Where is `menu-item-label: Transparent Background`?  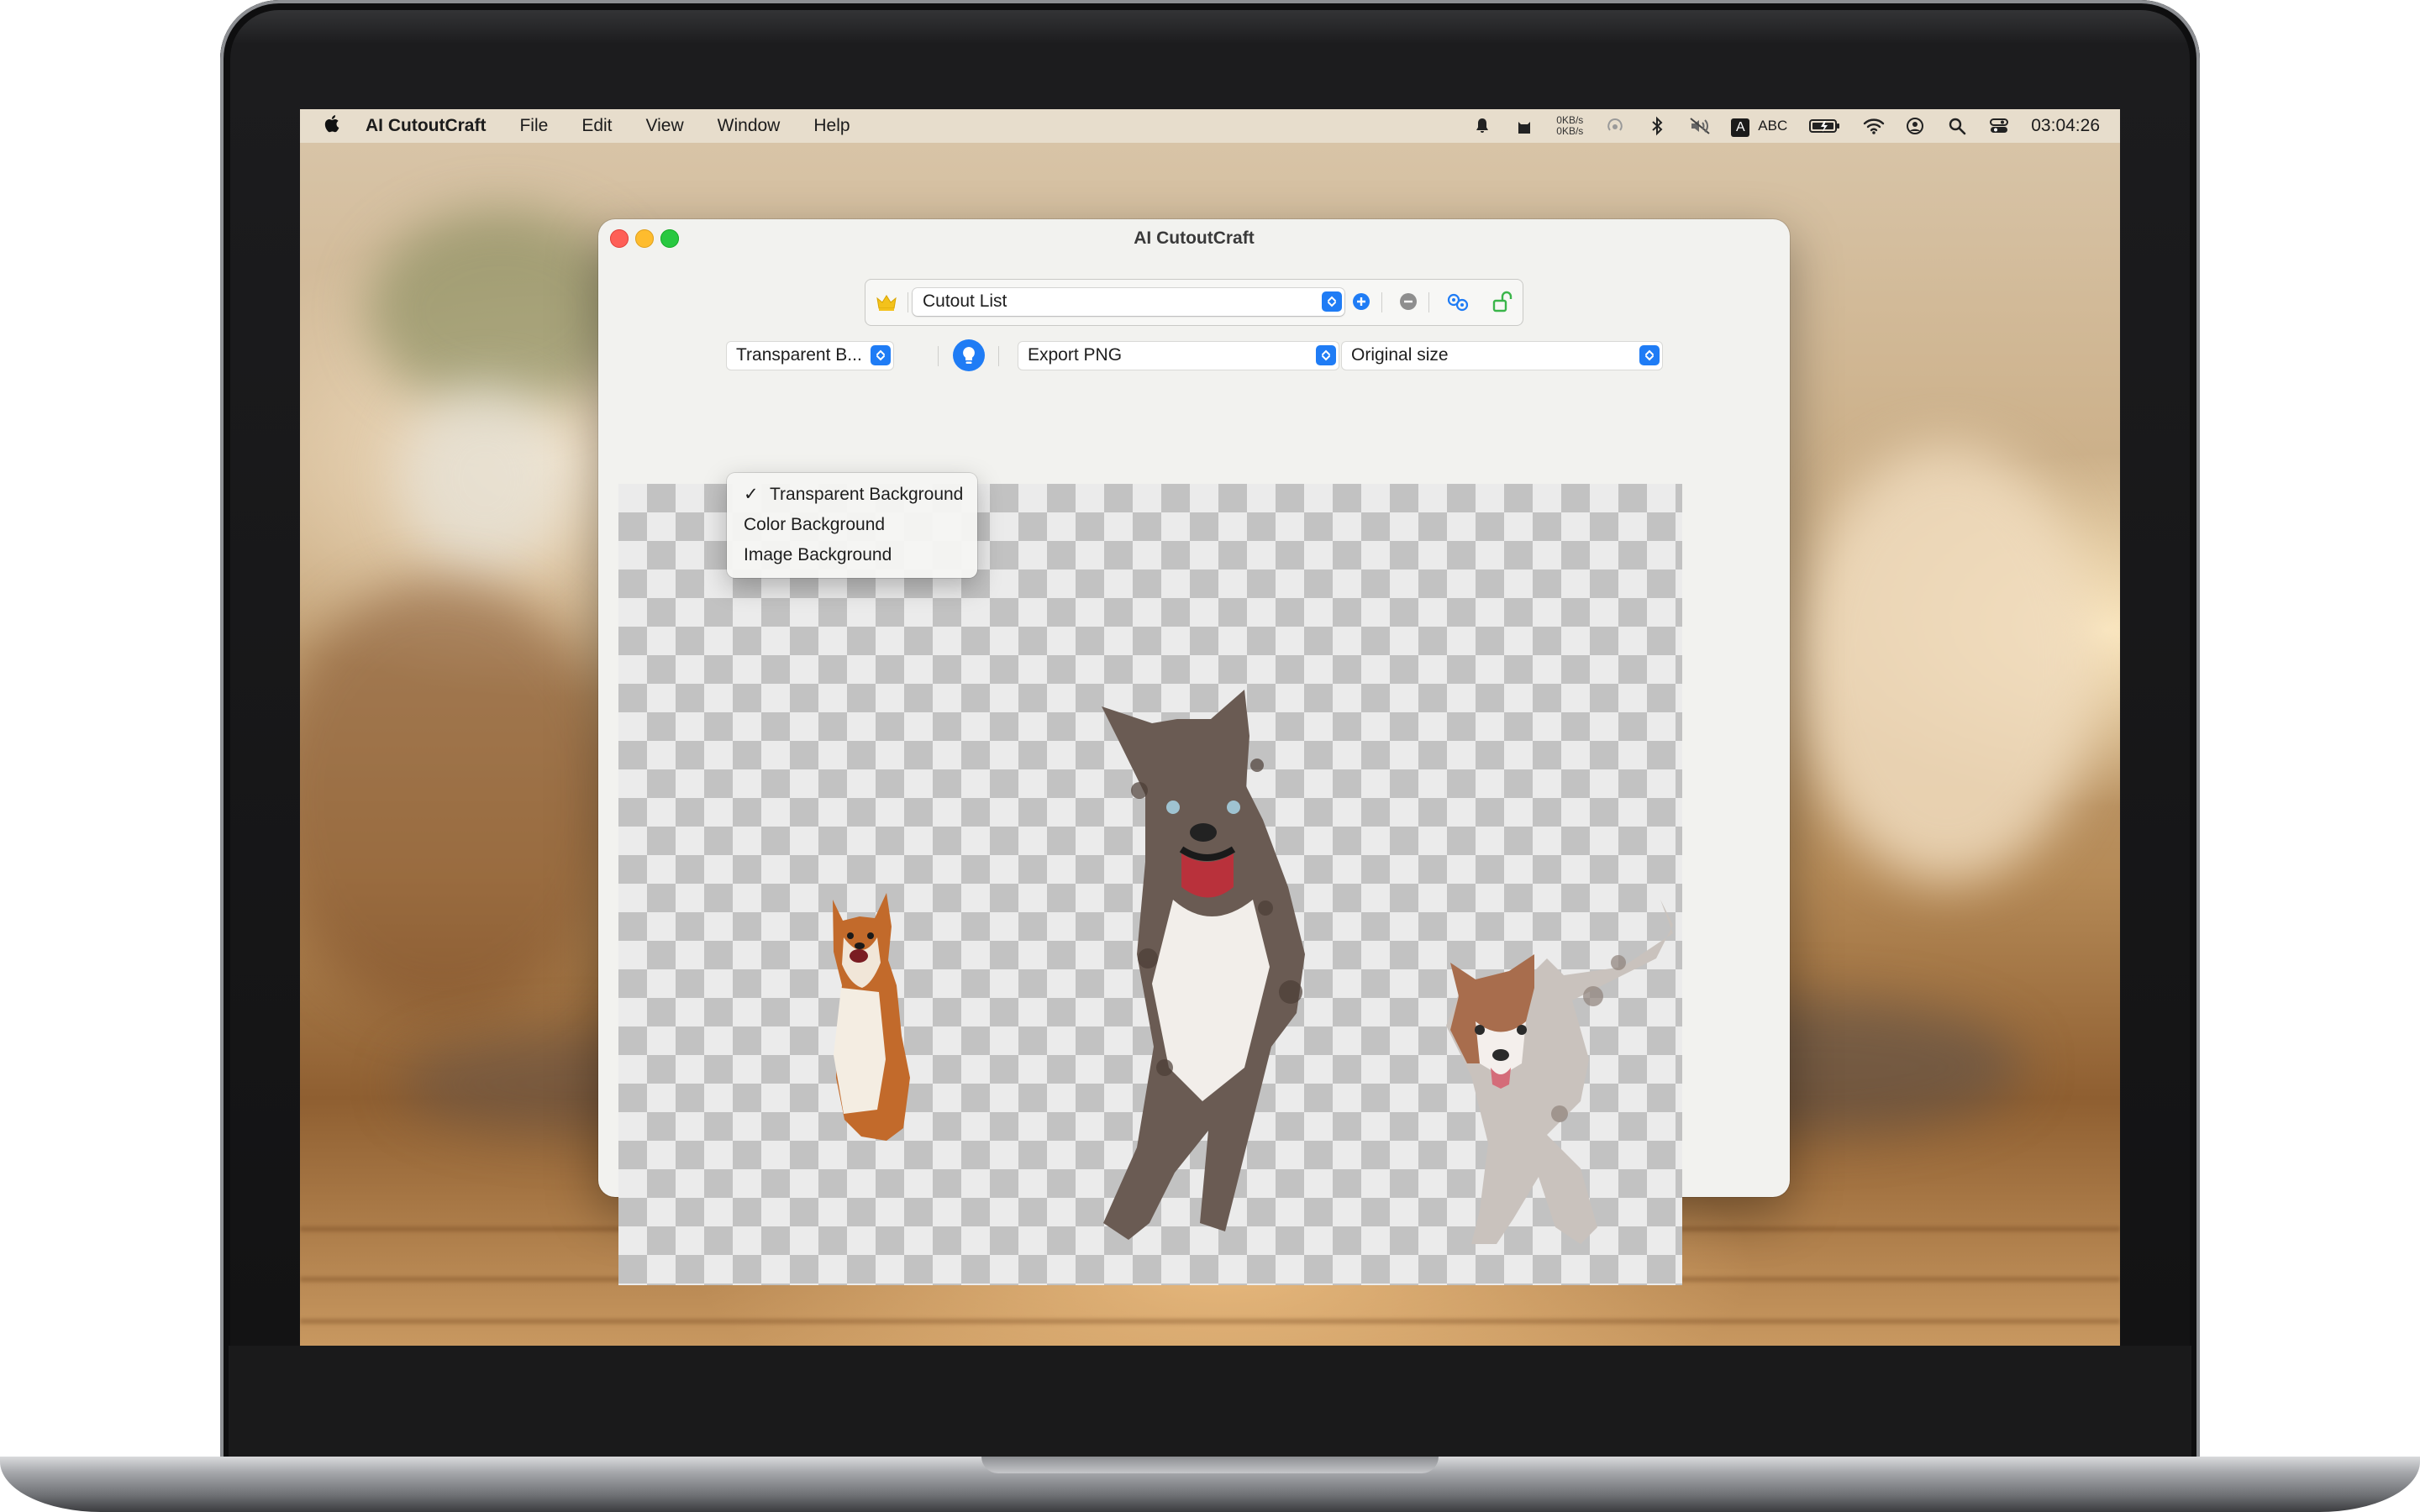
menu-item-label: Transparent Background is located at coordinates (867, 494).